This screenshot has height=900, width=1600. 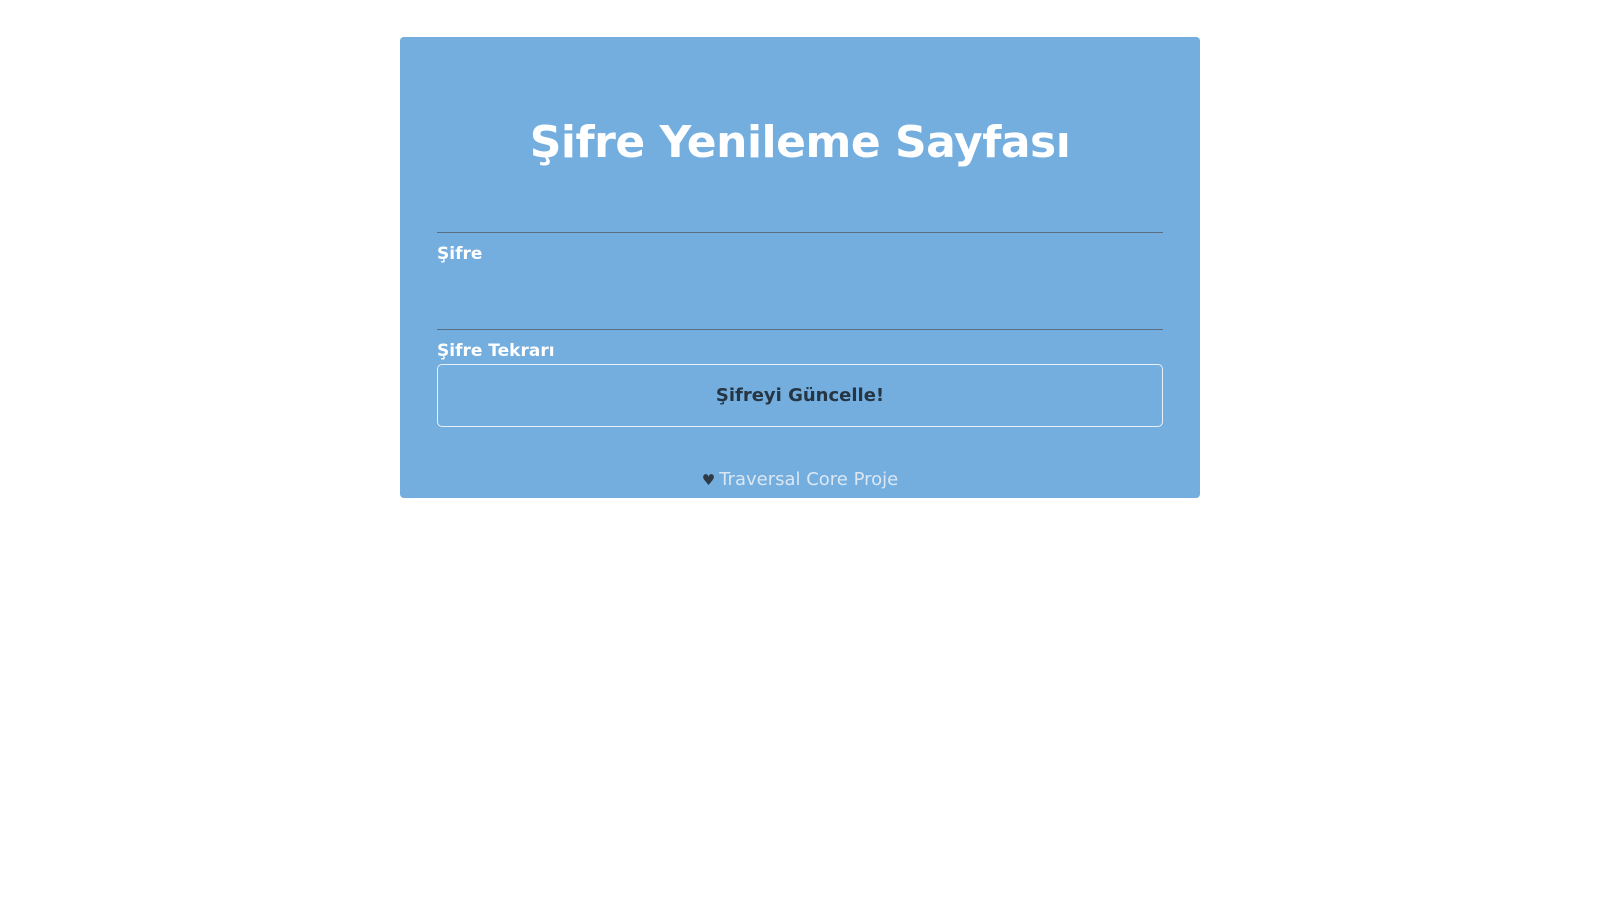 What do you see at coordinates (708, 480) in the screenshot?
I see `heart-icon: ♥` at bounding box center [708, 480].